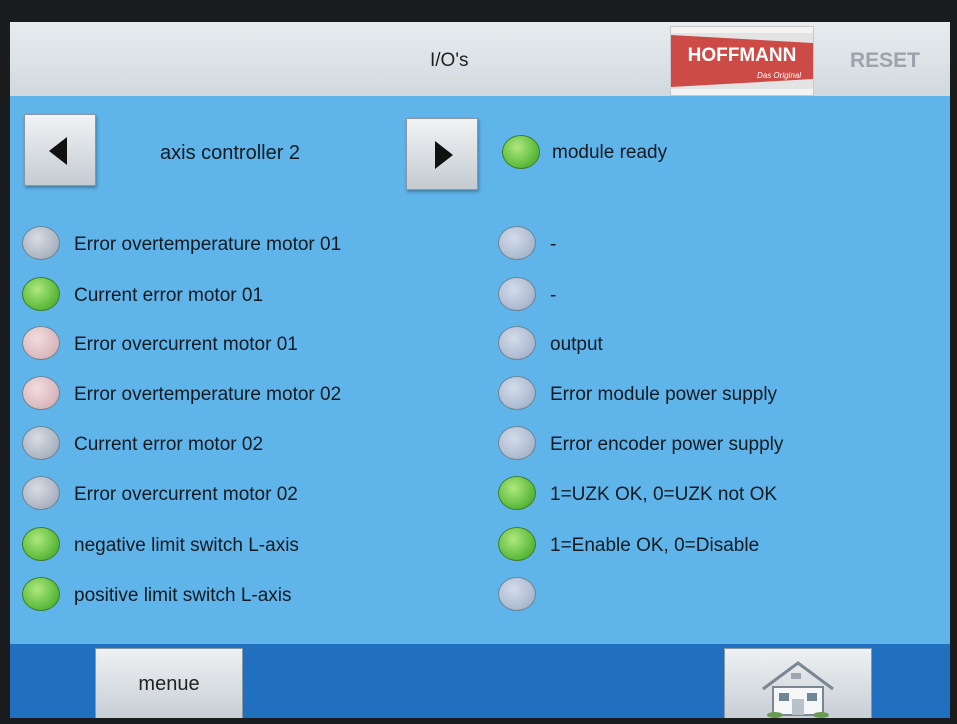 The image size is (957, 724). I want to click on module-ready-label: module ready, so click(610, 152).